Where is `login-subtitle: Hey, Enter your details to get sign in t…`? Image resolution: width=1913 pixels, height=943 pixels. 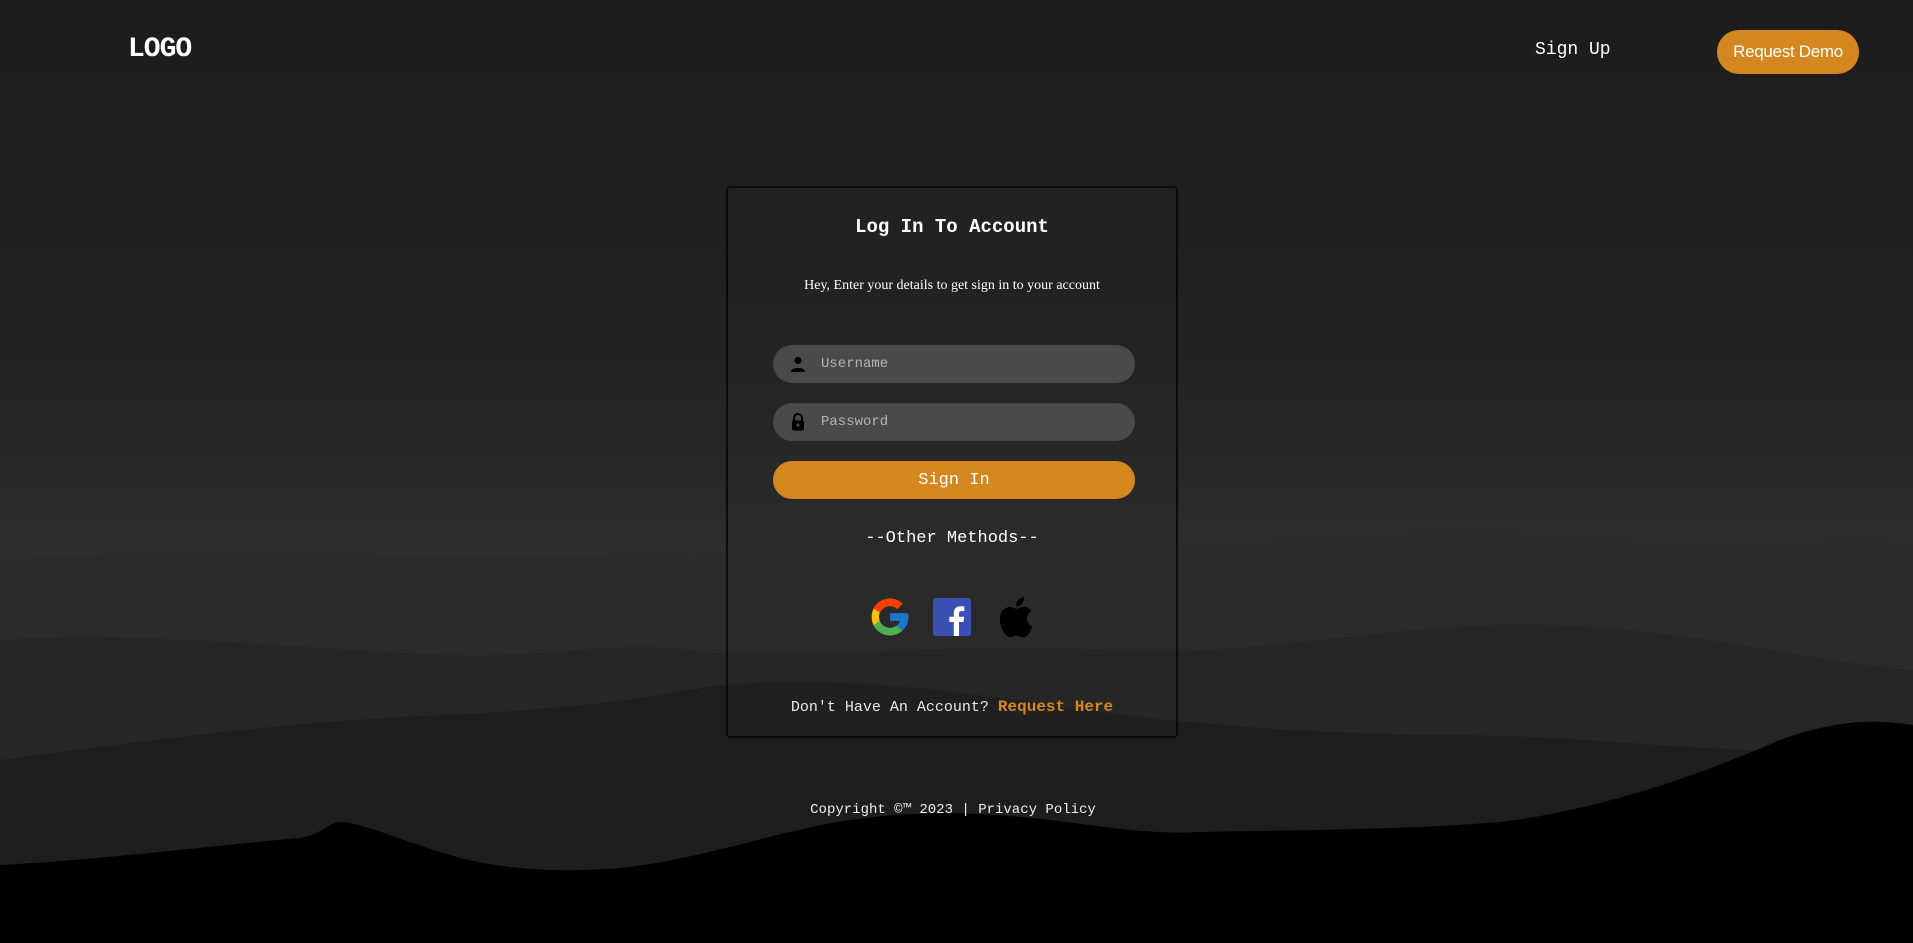
login-subtitle: Hey, Enter your details to get sign in t… is located at coordinates (952, 285).